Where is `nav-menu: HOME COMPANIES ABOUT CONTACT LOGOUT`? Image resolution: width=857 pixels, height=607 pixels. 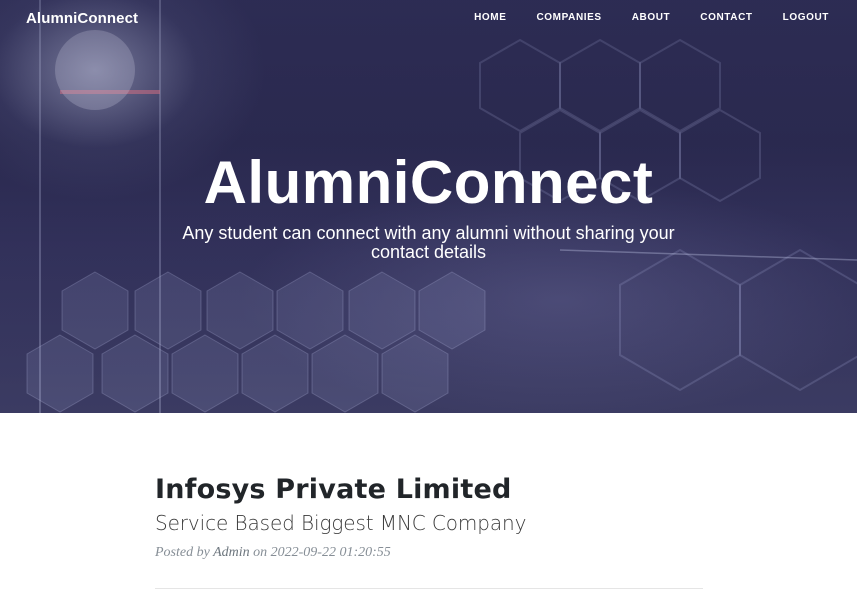 nav-menu: HOME COMPANIES ABOUT CONTACT LOGOUT is located at coordinates (636, 17).